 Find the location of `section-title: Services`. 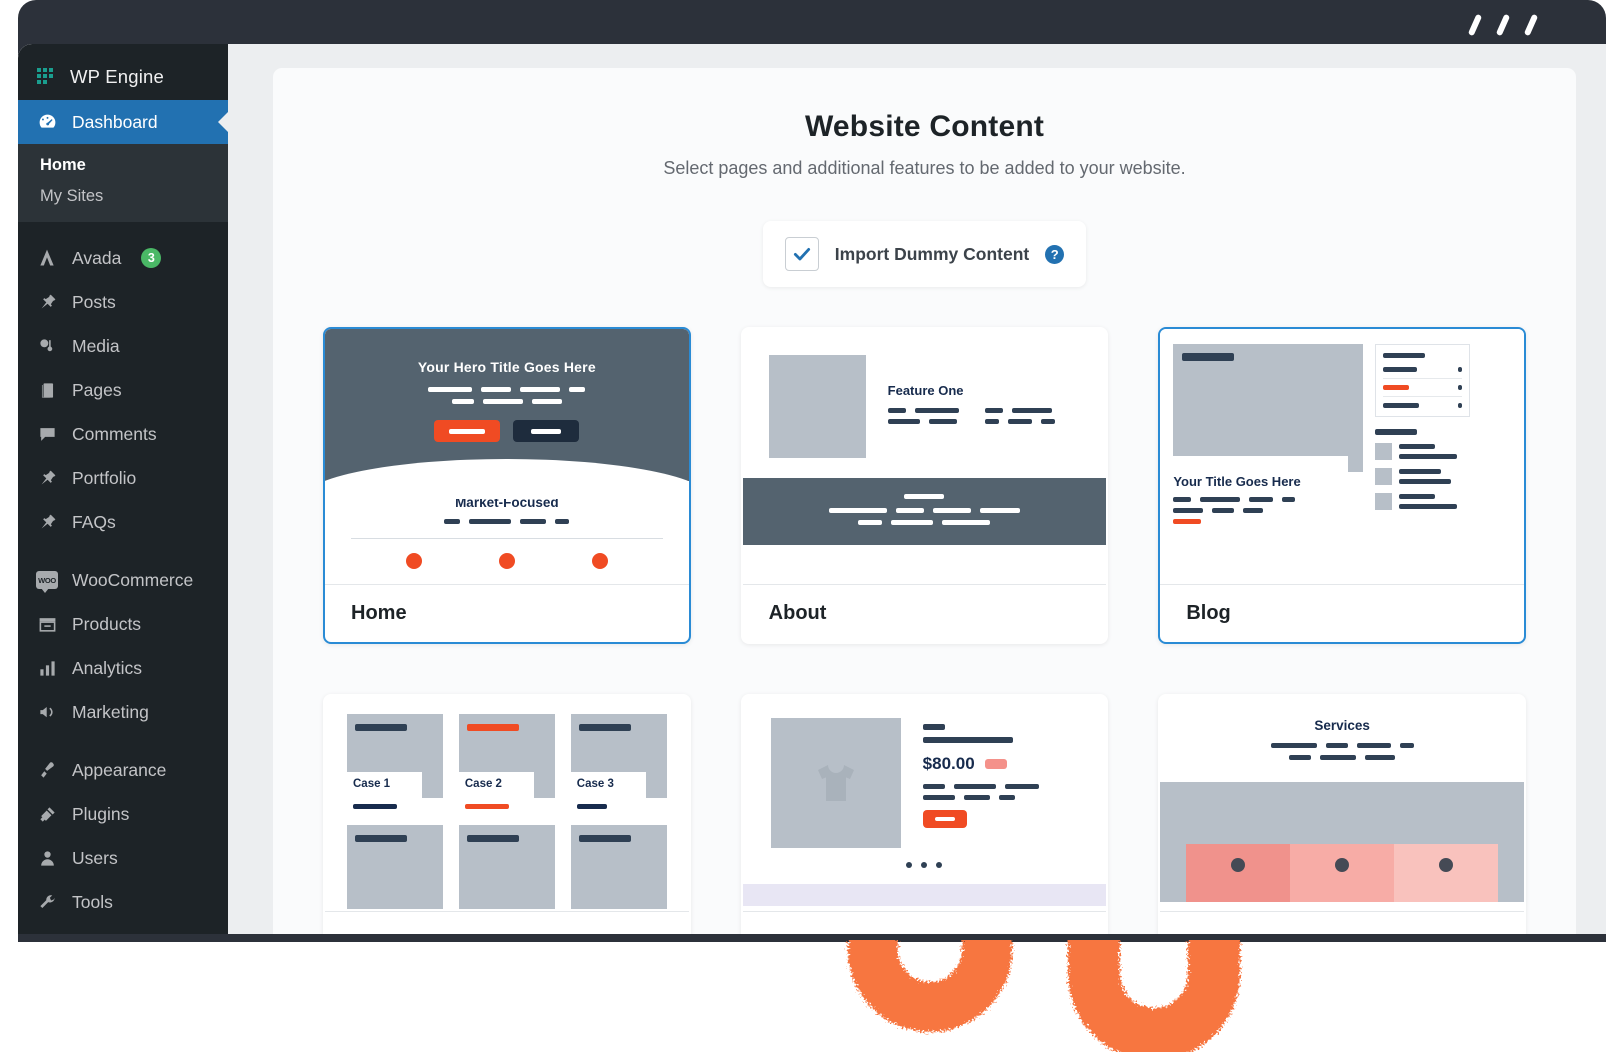

section-title: Services is located at coordinates (1342, 725).